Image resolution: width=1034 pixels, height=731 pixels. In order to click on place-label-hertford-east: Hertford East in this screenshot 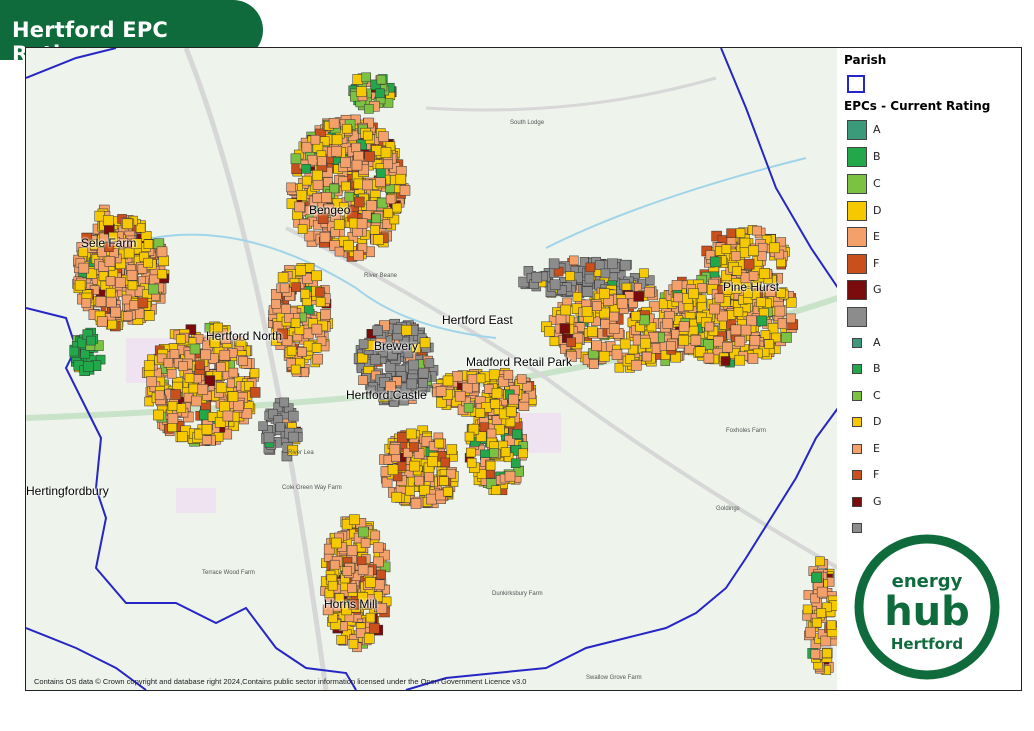, I will do `click(477, 320)`.